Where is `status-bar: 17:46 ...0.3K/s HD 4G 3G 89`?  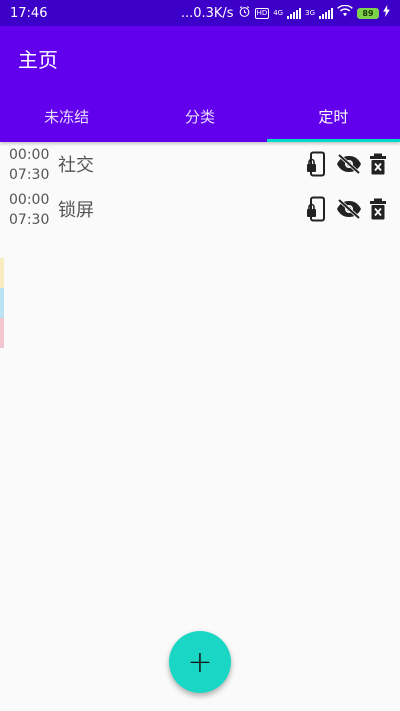 status-bar: 17:46 ...0.3K/s HD 4G 3G 89 is located at coordinates (200, 13).